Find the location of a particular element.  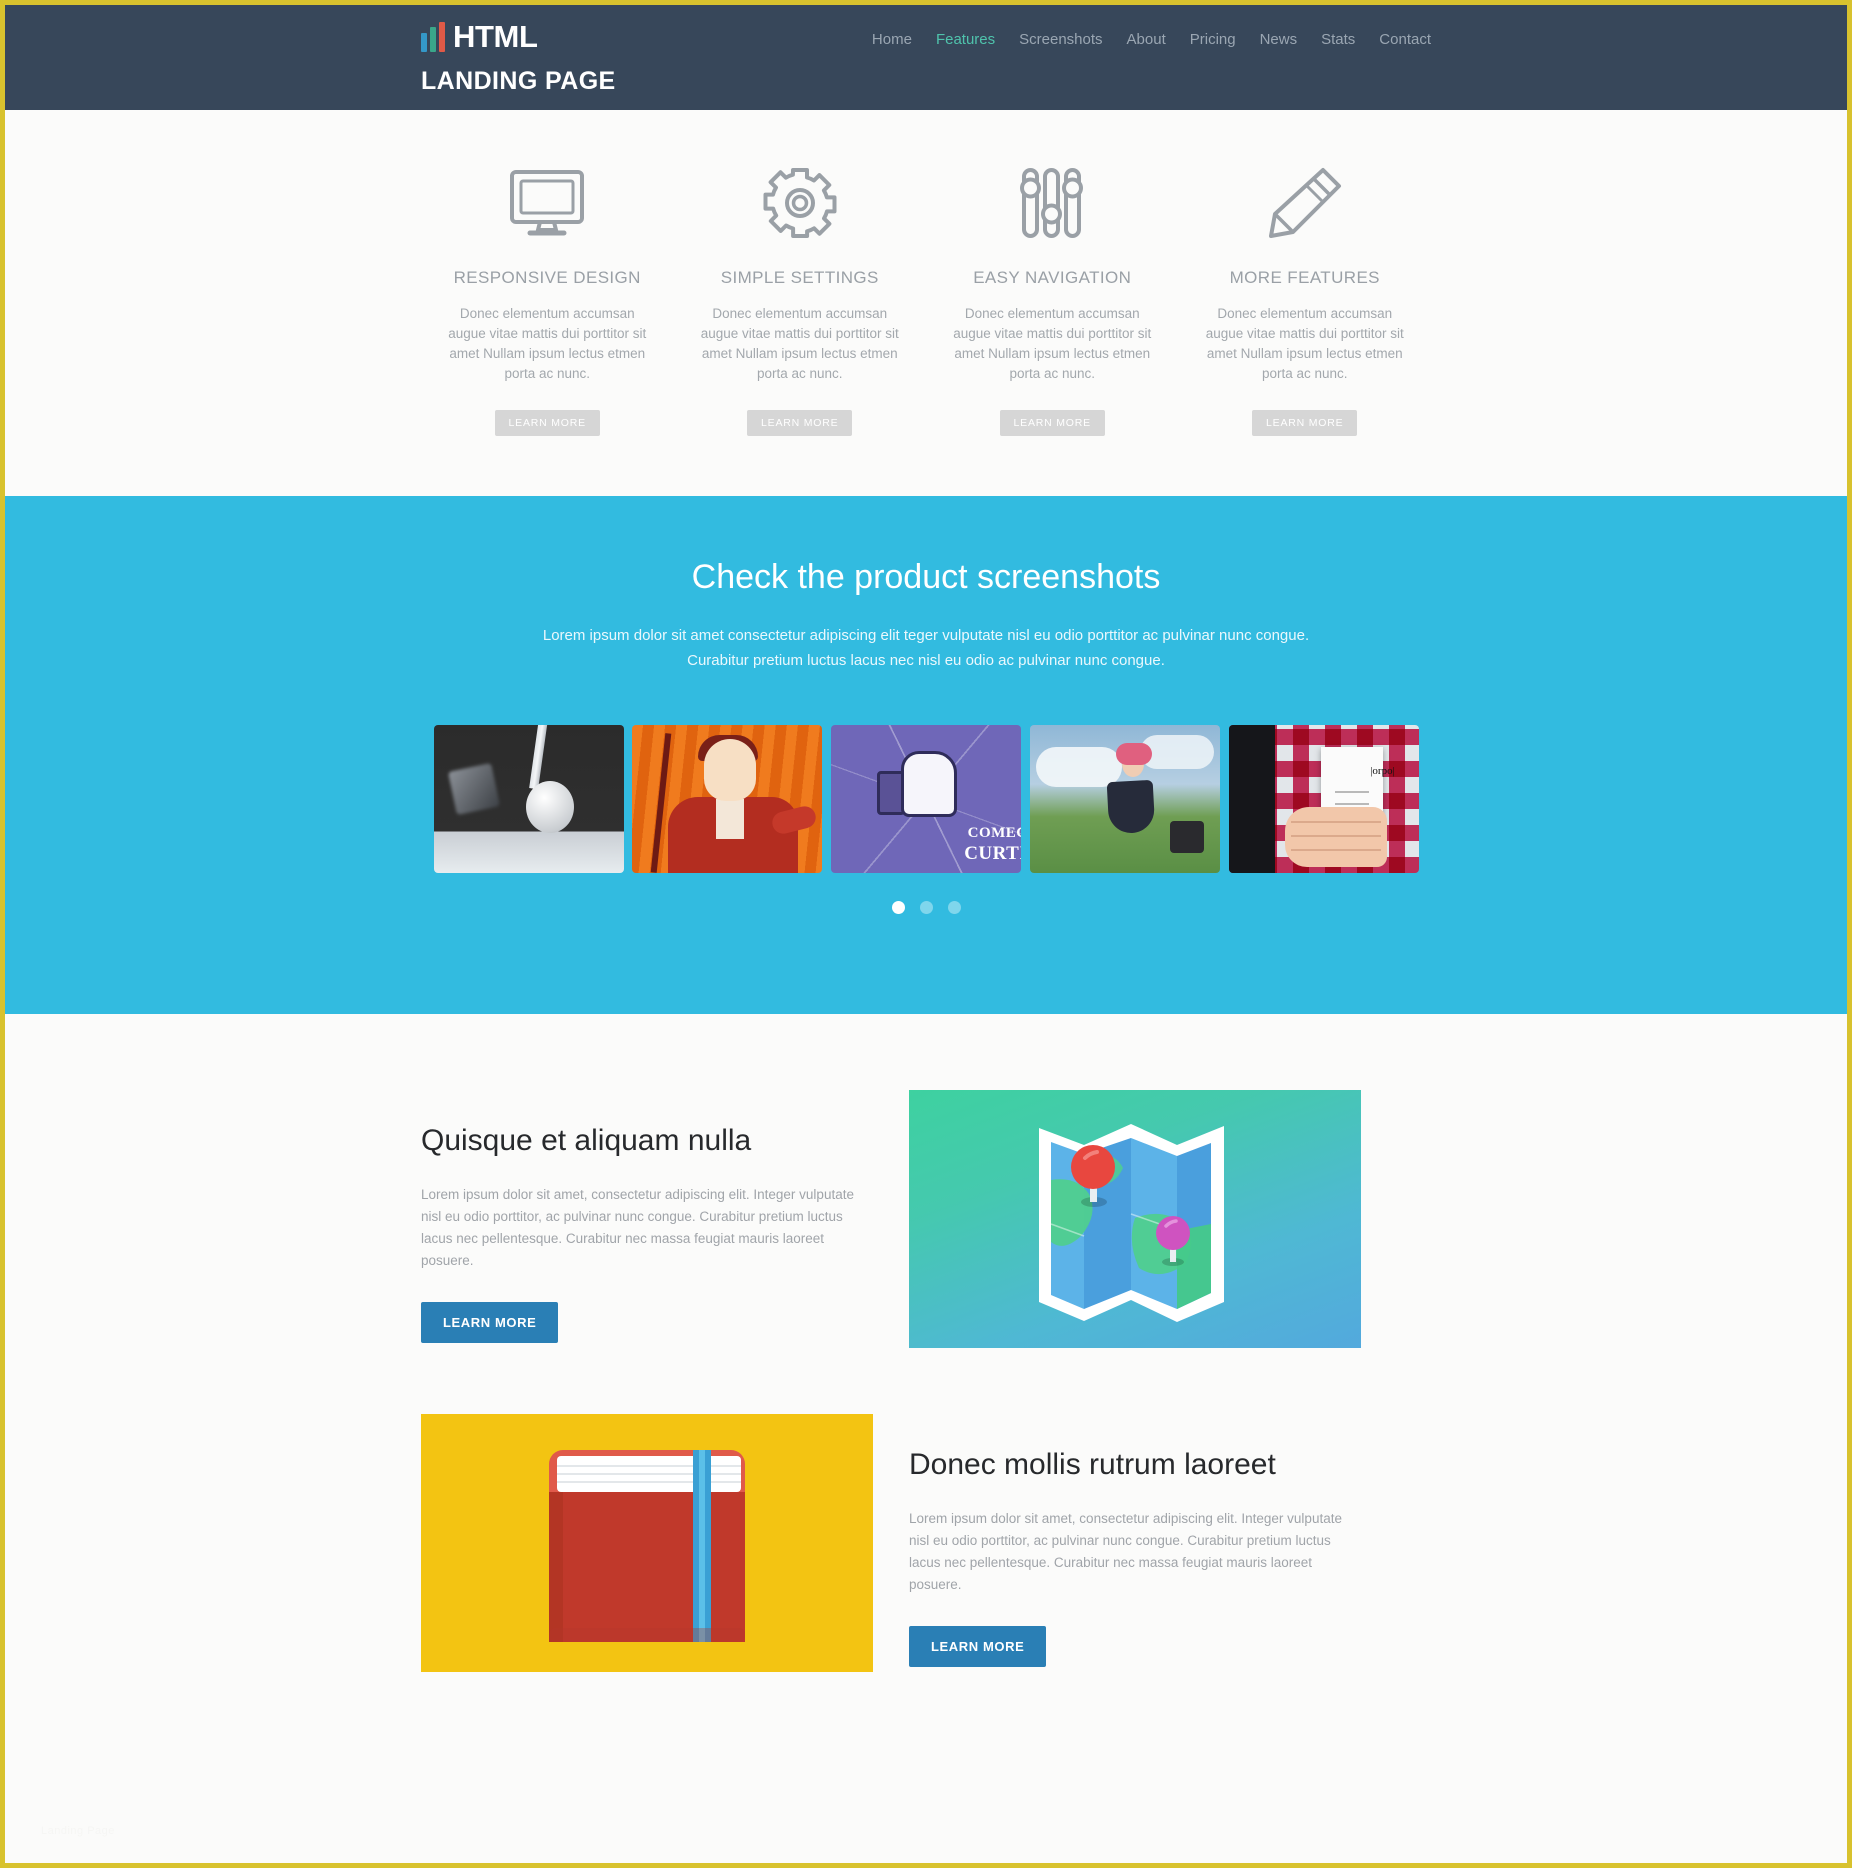

feature-title: SIMPLE SETTINGS is located at coordinates (799, 277).